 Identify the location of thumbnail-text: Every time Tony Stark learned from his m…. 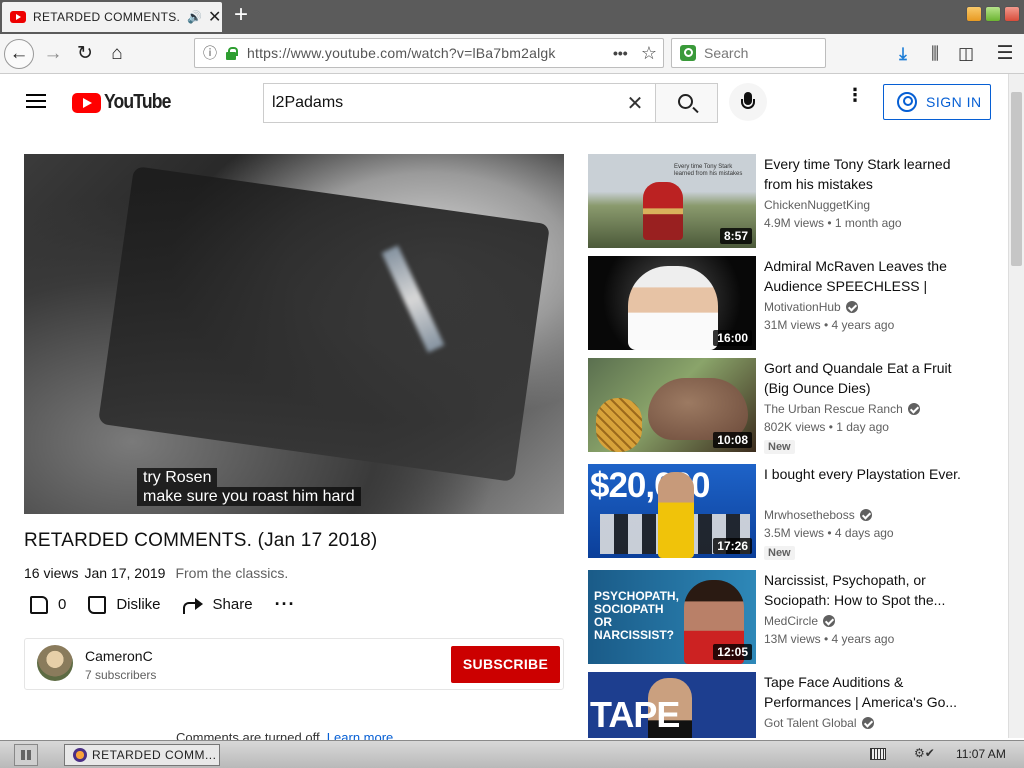
(708, 170).